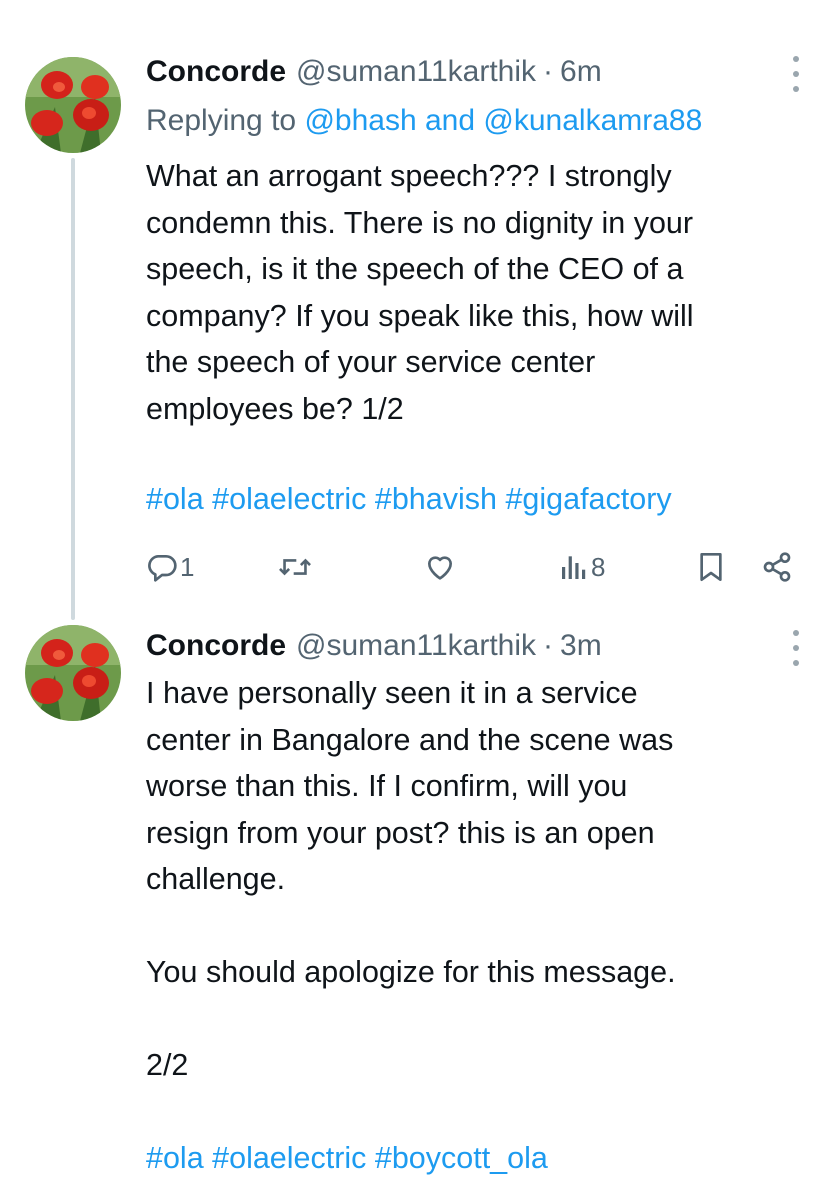 The height and width of the screenshot is (1200, 839). I want to click on views-count: 8, so click(598, 566).